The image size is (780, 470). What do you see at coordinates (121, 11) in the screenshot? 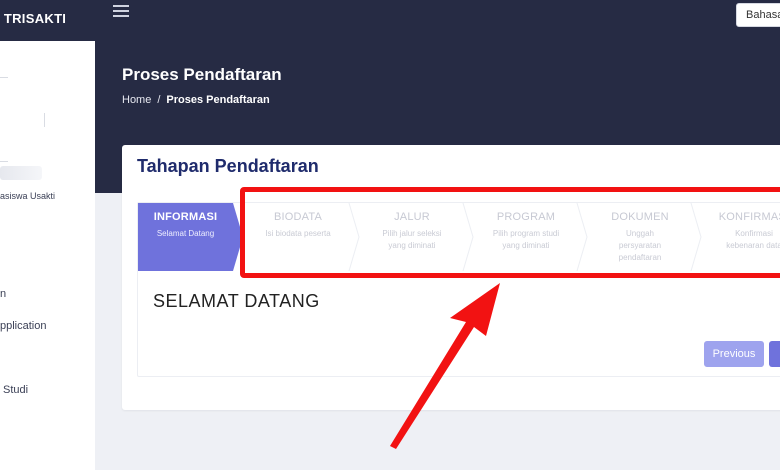
I see `hamburger-menu-icon` at bounding box center [121, 11].